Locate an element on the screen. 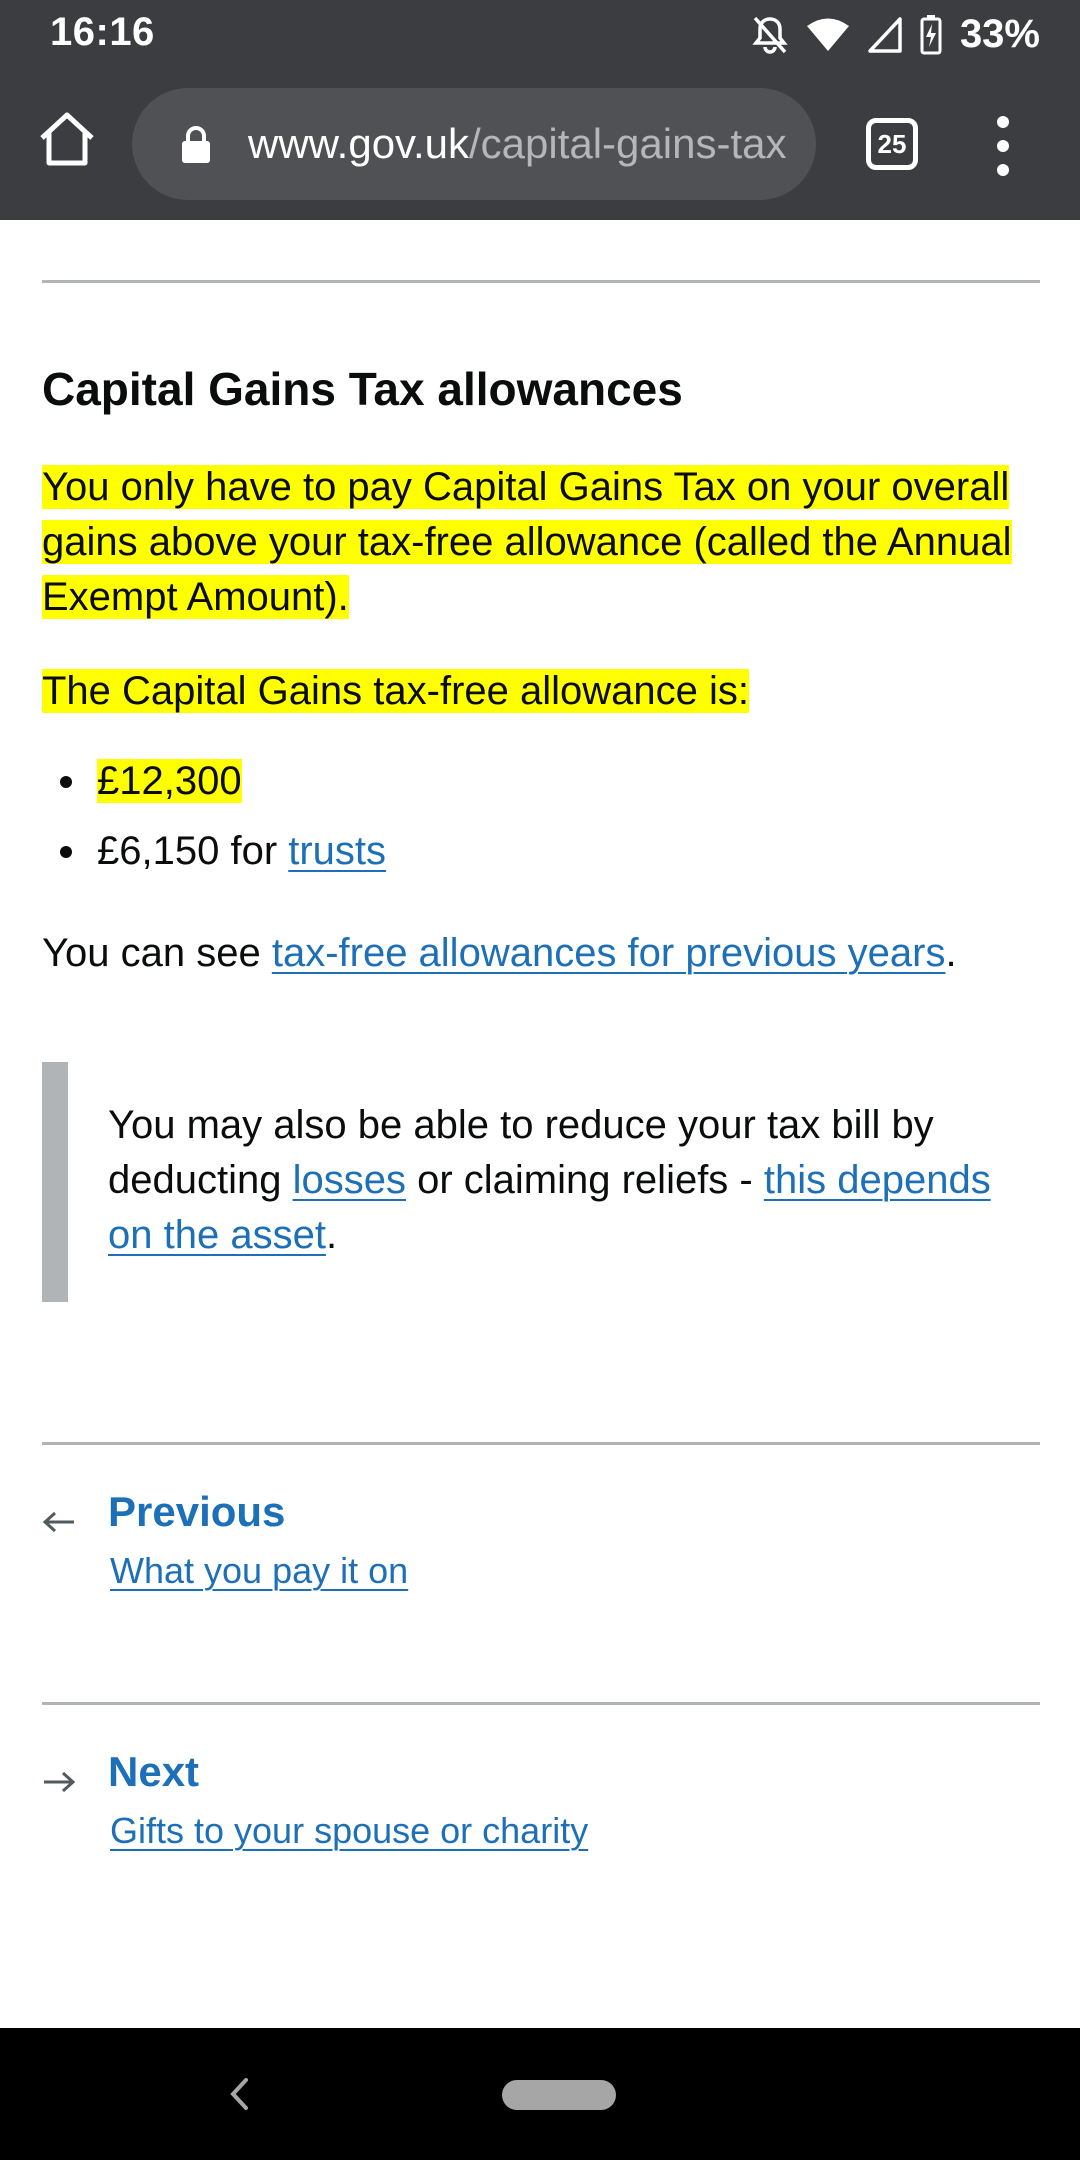  inset-text-2: or claiming reliefs - is located at coordinates (584, 1180).